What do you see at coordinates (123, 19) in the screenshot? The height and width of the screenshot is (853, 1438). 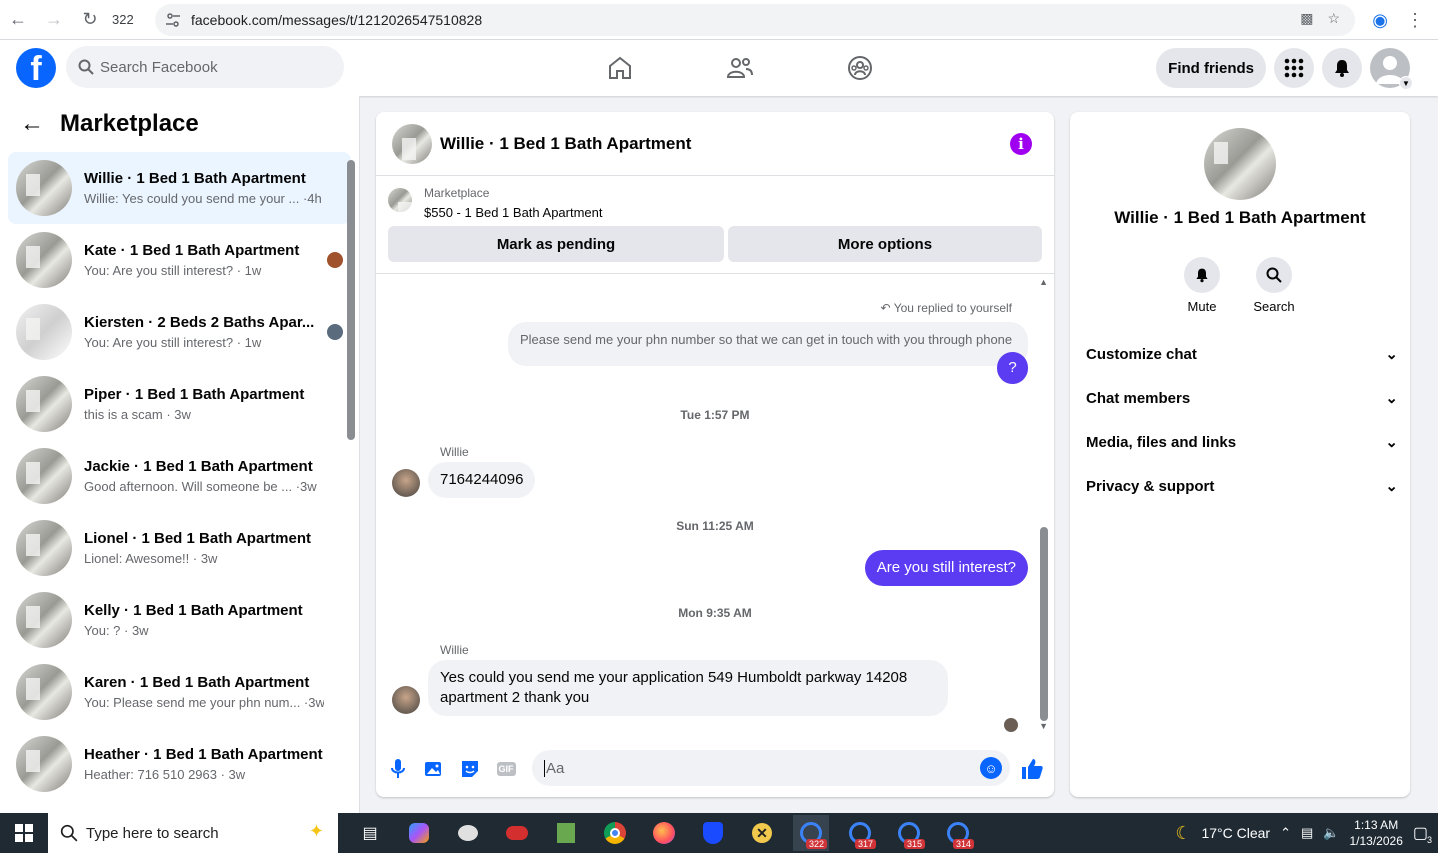 I see `tab-count: 322` at bounding box center [123, 19].